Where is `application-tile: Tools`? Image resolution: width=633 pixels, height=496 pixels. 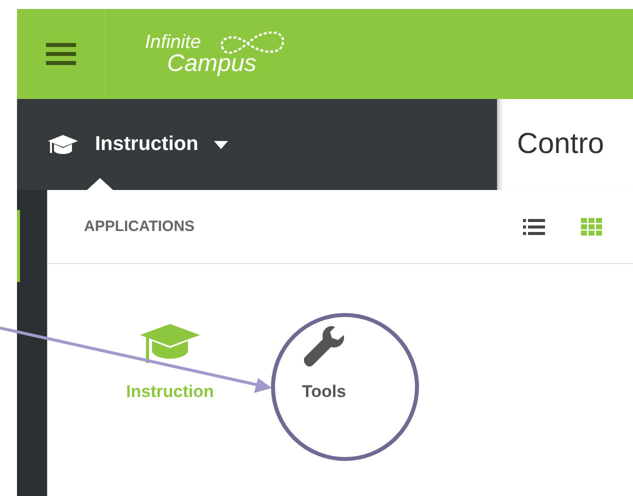
application-tile: Tools is located at coordinates (324, 363).